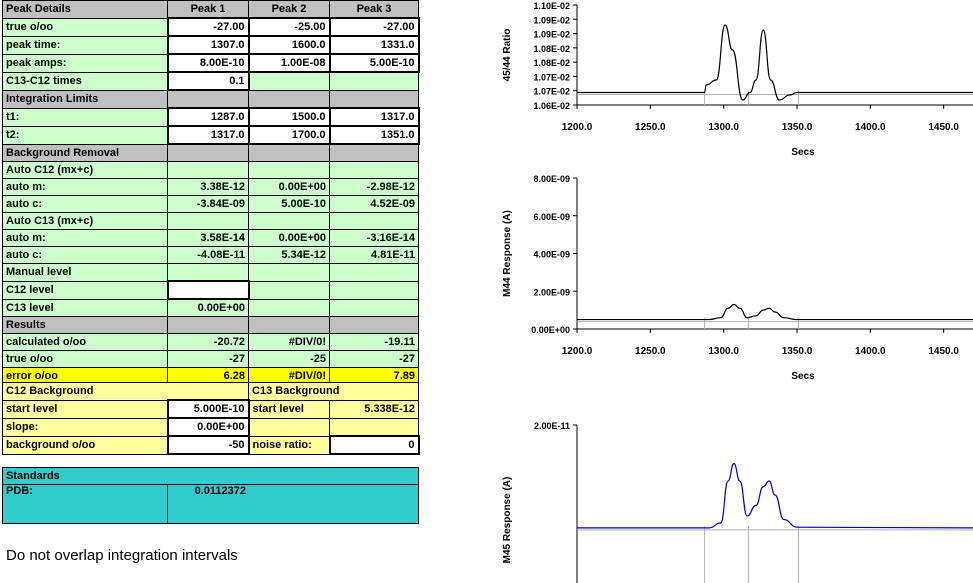  Describe the element at coordinates (507, 55) in the screenshot. I see `y-axis-label: 45/44 Ratio` at that location.